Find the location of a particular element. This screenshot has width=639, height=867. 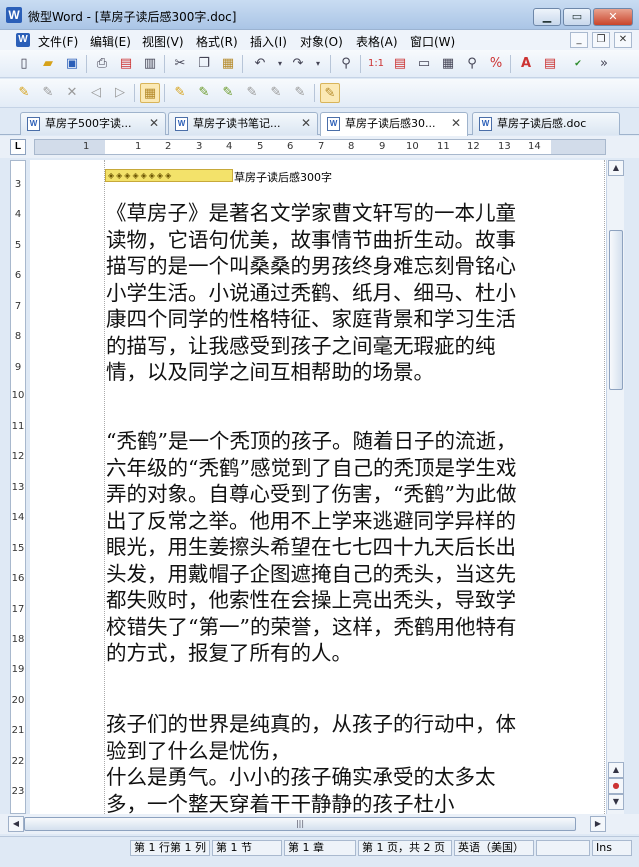

tab-label: 草房子读后感.doc is located at coordinates (542, 123).